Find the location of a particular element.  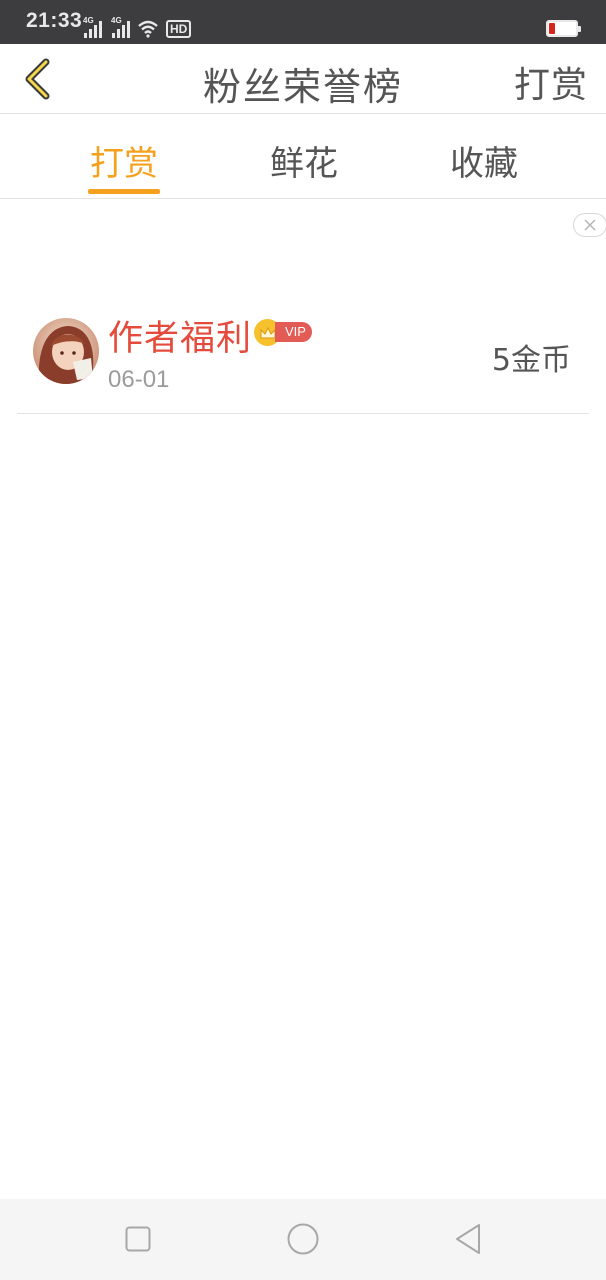

item-amount: 5金币 is located at coordinates (531, 360).